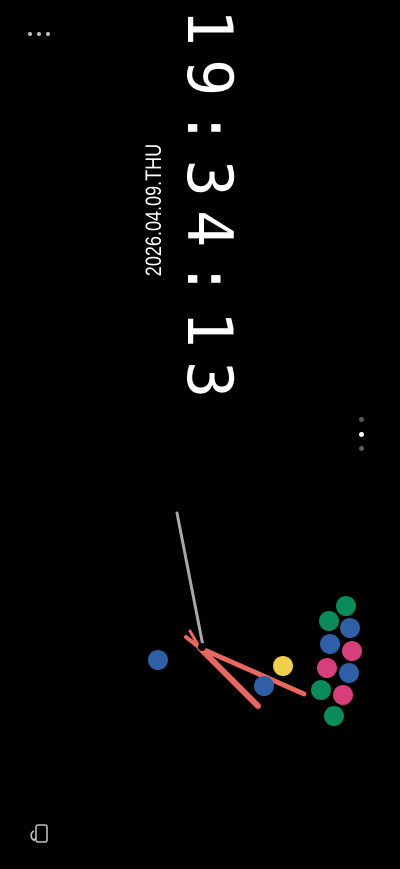 The width and height of the screenshot is (400, 869). I want to click on screen-rotate-icon, so click(39, 834).